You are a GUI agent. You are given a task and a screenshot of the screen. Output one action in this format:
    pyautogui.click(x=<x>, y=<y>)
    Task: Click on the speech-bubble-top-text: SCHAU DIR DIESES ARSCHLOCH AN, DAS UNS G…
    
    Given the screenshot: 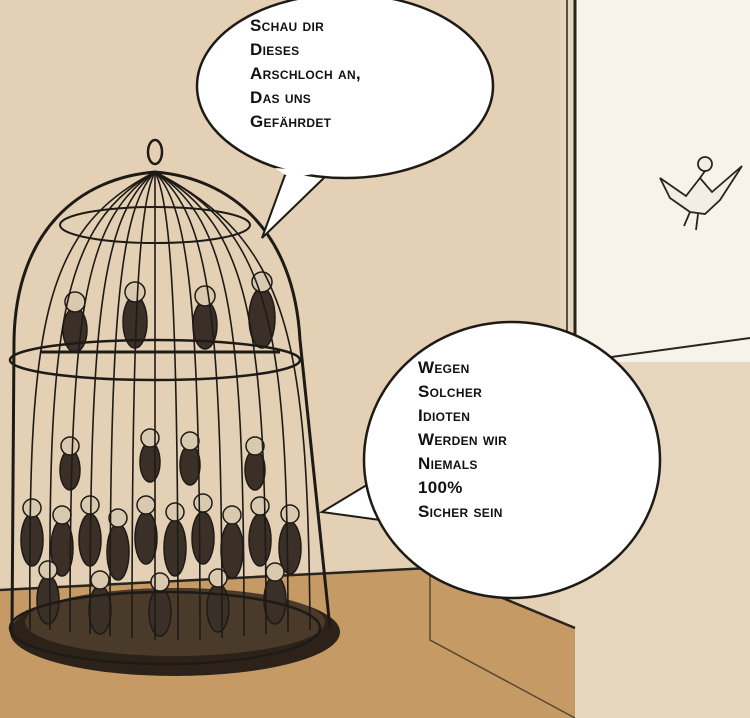 What is the action you would take?
    pyautogui.click(x=305, y=74)
    